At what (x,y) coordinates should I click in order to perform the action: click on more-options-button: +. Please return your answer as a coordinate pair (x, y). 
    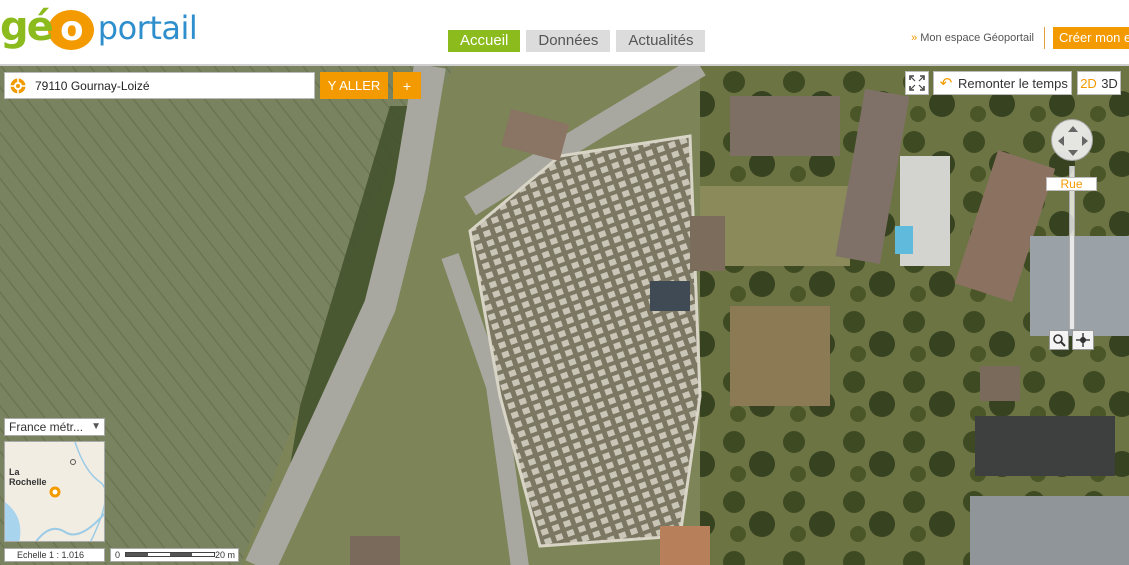
    Looking at the image, I should click on (407, 85).